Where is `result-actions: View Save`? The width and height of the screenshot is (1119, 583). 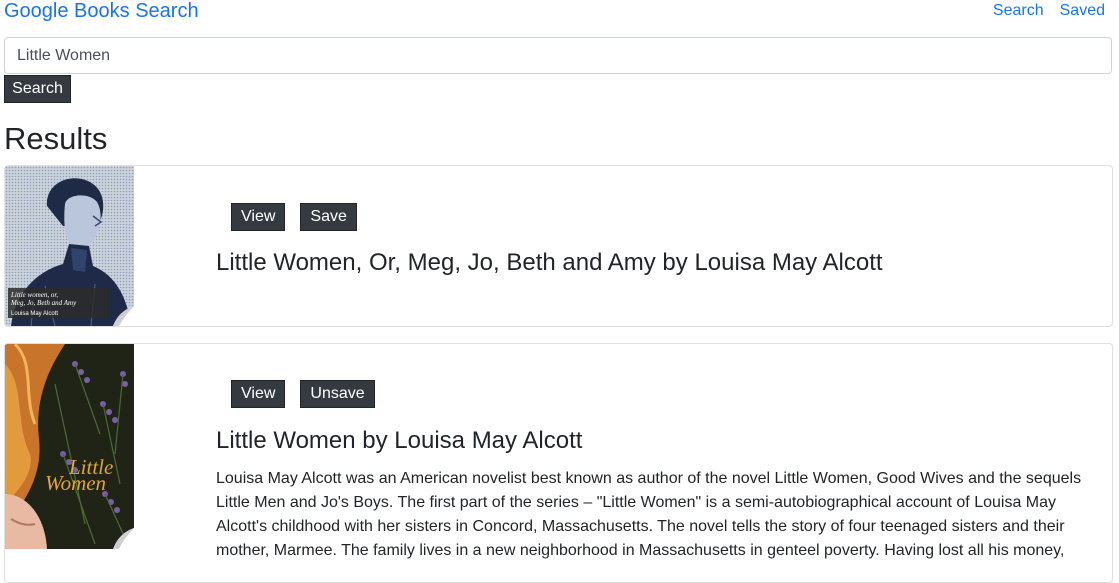
result-actions: View Save is located at coordinates (294, 217).